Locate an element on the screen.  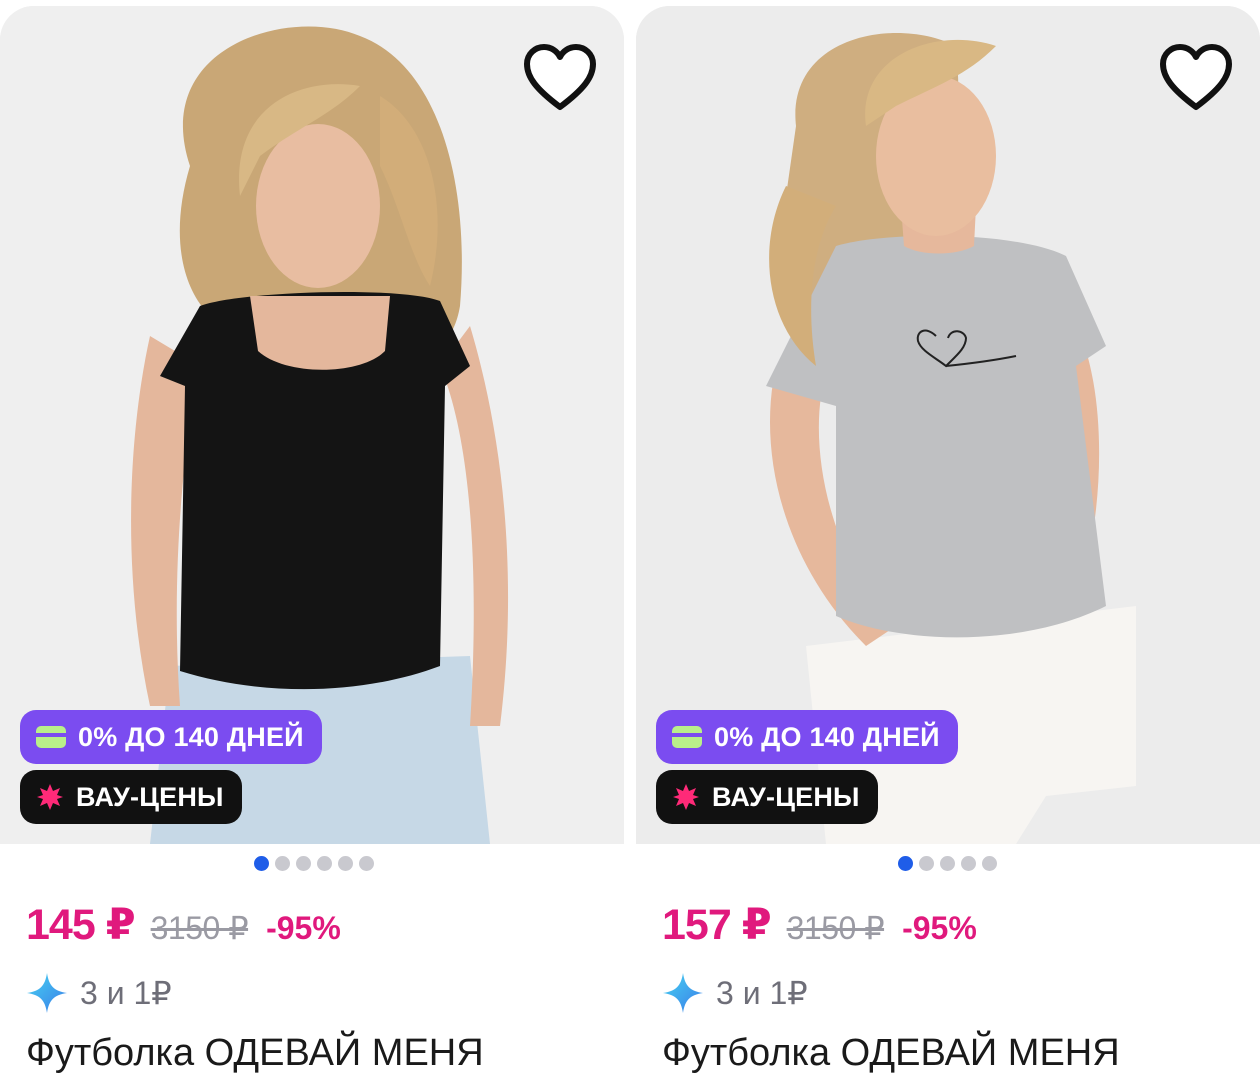
current-price: 157 ₽ is located at coordinates (717, 925).